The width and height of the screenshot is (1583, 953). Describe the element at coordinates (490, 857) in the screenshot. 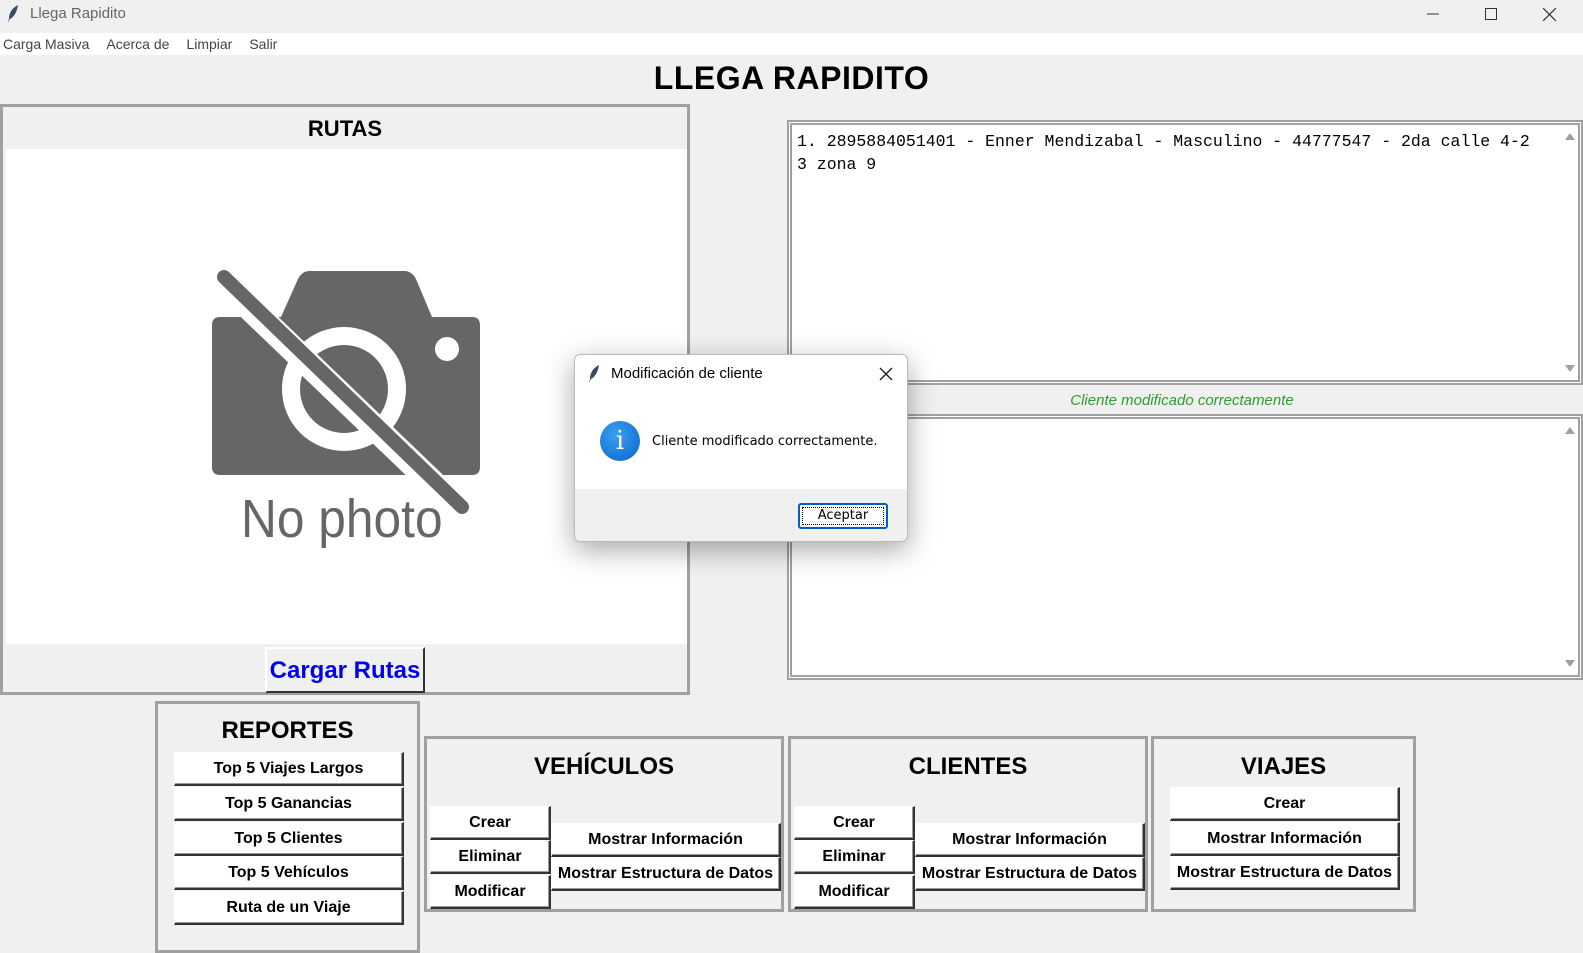

I see `vehiculos-eliminar-button: Eliminar` at that location.